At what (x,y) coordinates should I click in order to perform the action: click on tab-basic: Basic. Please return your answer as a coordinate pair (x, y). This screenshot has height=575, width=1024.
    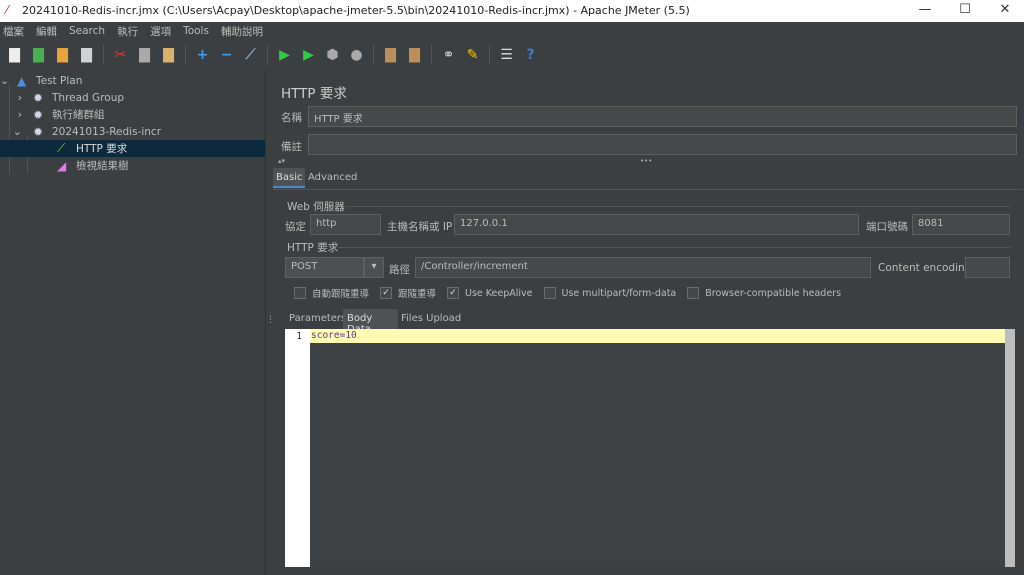
    Looking at the image, I should click on (289, 178).